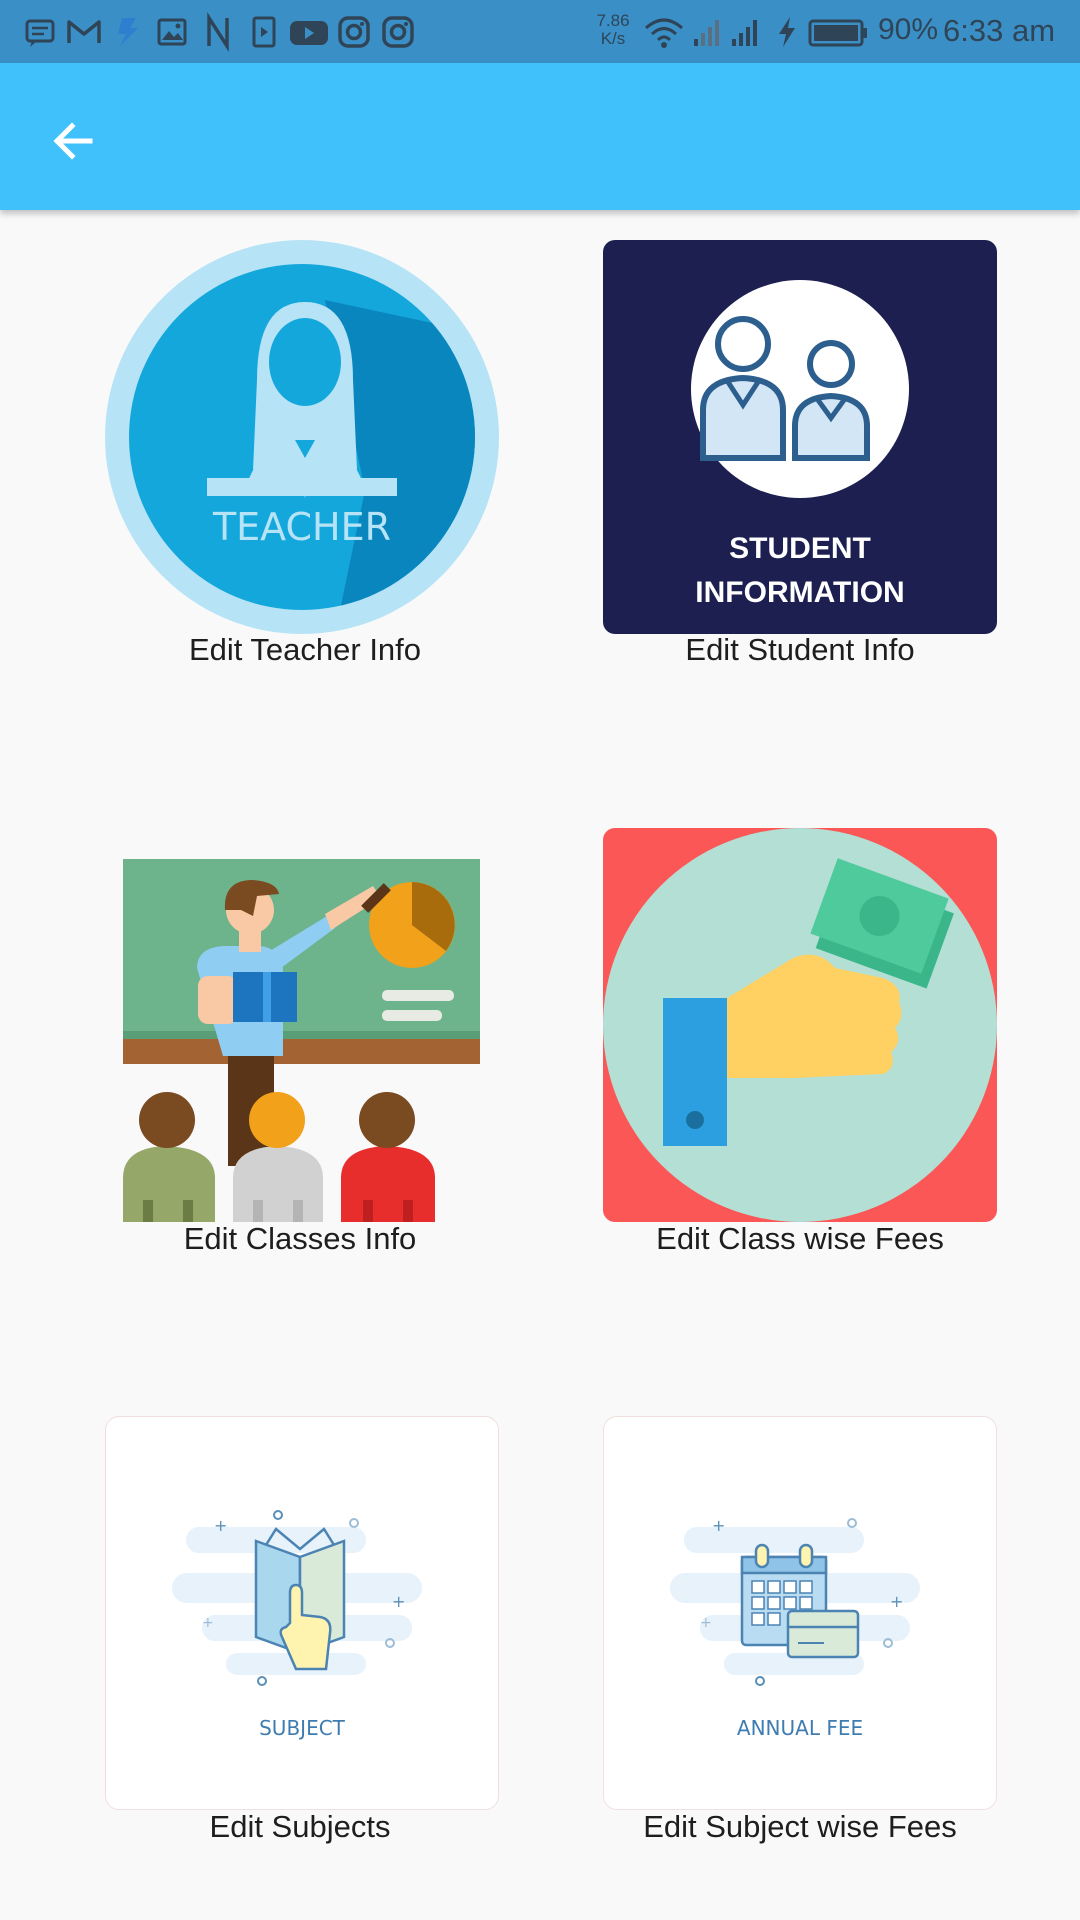 Image resolution: width=1080 pixels, height=1920 pixels. What do you see at coordinates (300, 1827) in the screenshot?
I see `tile-label: Edit Subjects` at bounding box center [300, 1827].